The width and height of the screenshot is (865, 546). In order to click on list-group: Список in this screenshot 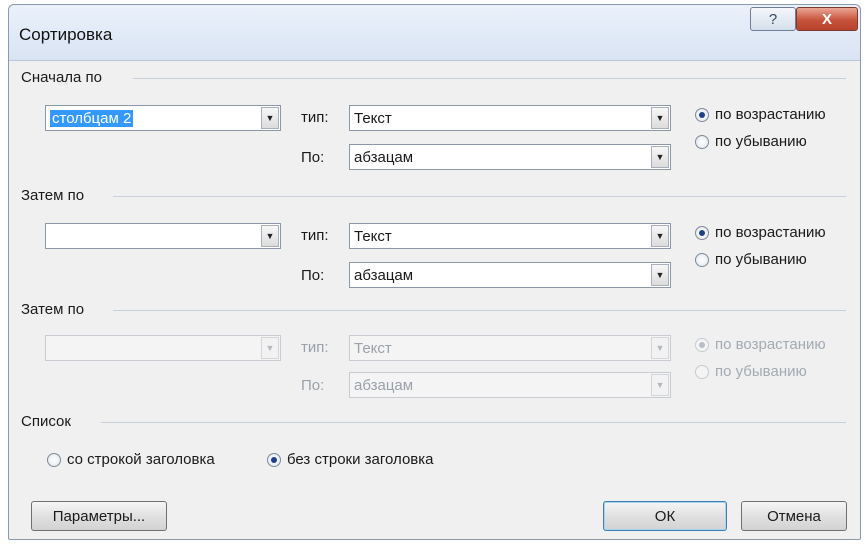, I will do `click(433, 423)`.